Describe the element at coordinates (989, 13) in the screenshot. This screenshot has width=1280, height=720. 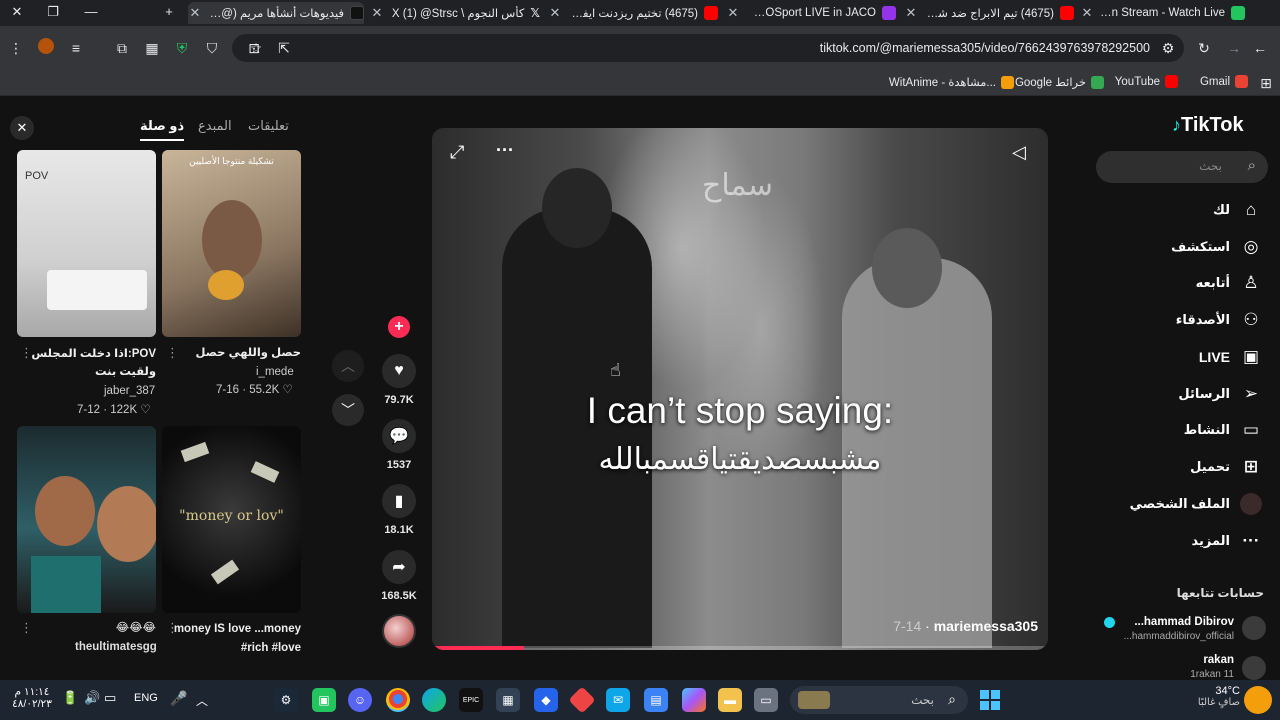
I see `tab-youtube-1: ✕ (4675) تيم الابراج ضد شونق` at that location.